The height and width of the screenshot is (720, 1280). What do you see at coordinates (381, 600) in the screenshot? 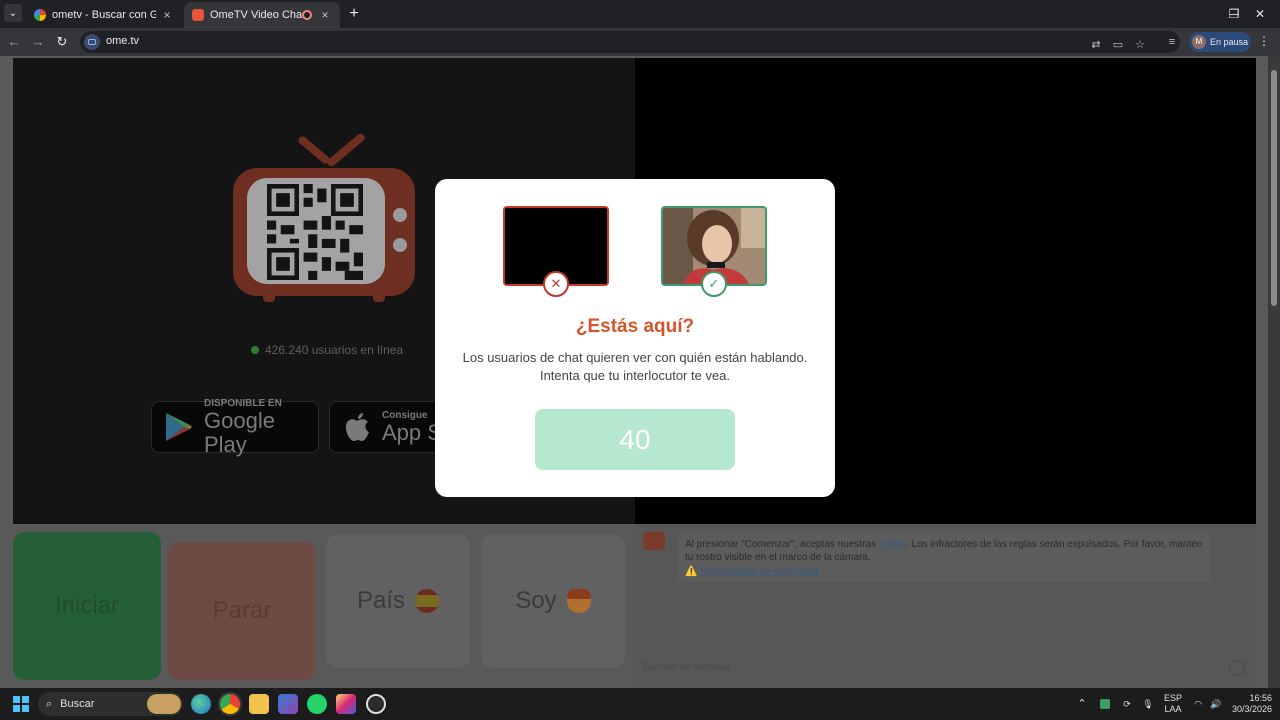
I see `country-label: País` at bounding box center [381, 600].